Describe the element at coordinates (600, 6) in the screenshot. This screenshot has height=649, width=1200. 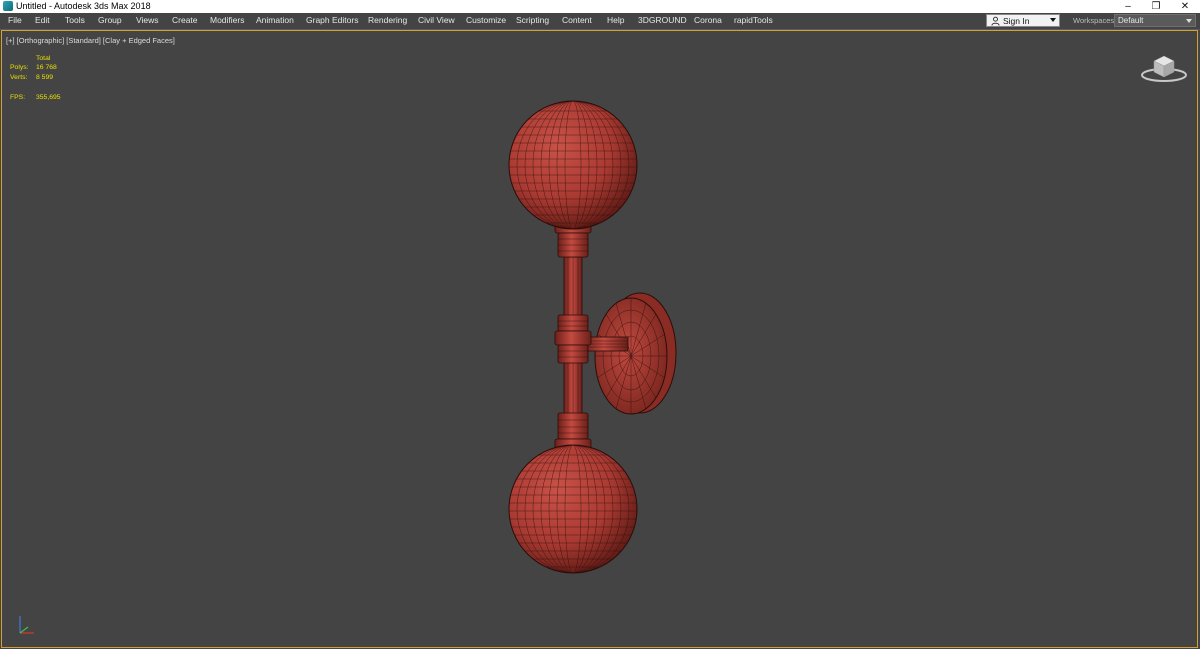
I see `title-bar: Untitled - Autodesk 3ds Max 2018 – ❐ ✕` at that location.